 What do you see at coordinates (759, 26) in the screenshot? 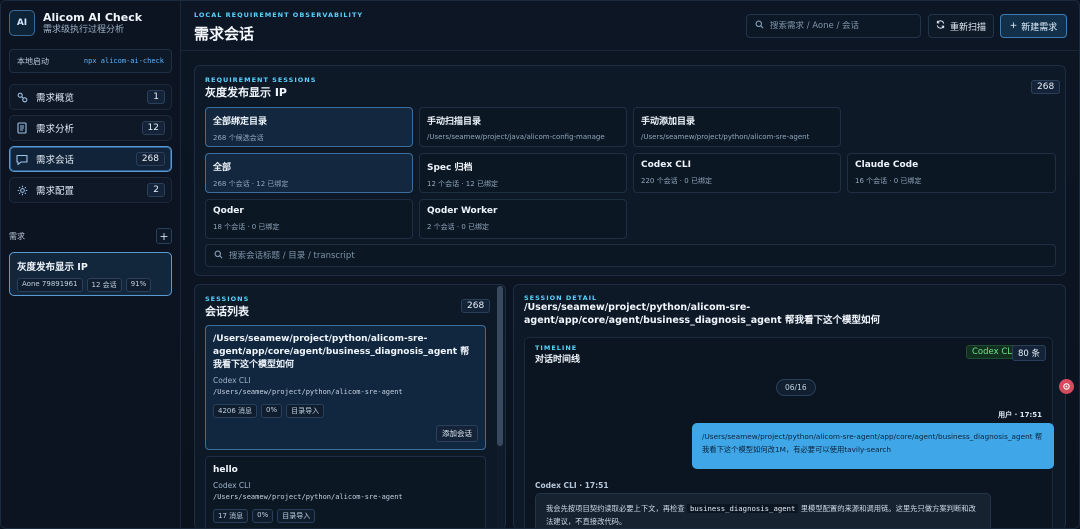
I see `search-icon` at bounding box center [759, 26].